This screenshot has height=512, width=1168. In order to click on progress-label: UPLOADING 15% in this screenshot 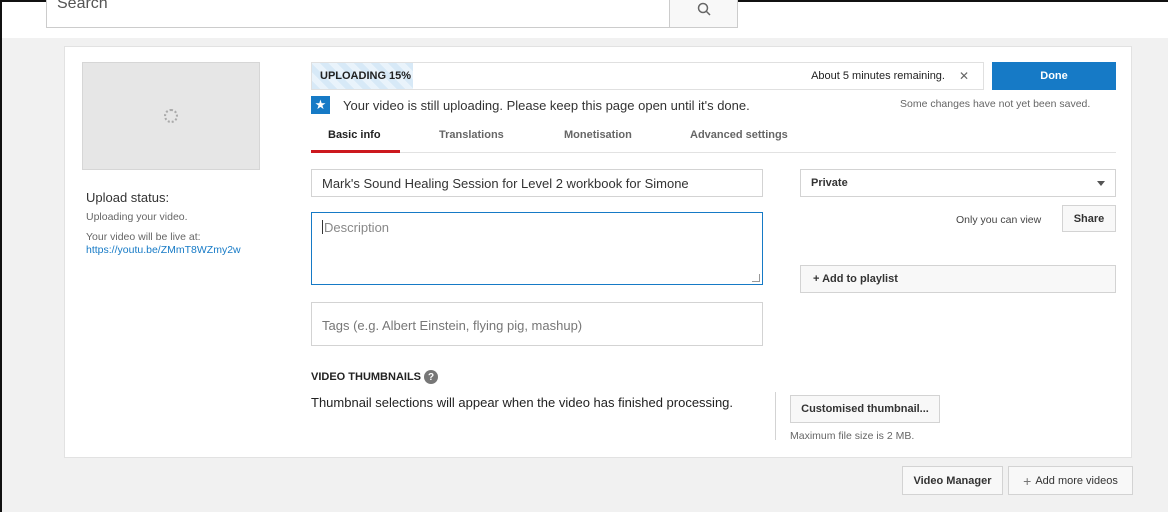, I will do `click(366, 76)`.